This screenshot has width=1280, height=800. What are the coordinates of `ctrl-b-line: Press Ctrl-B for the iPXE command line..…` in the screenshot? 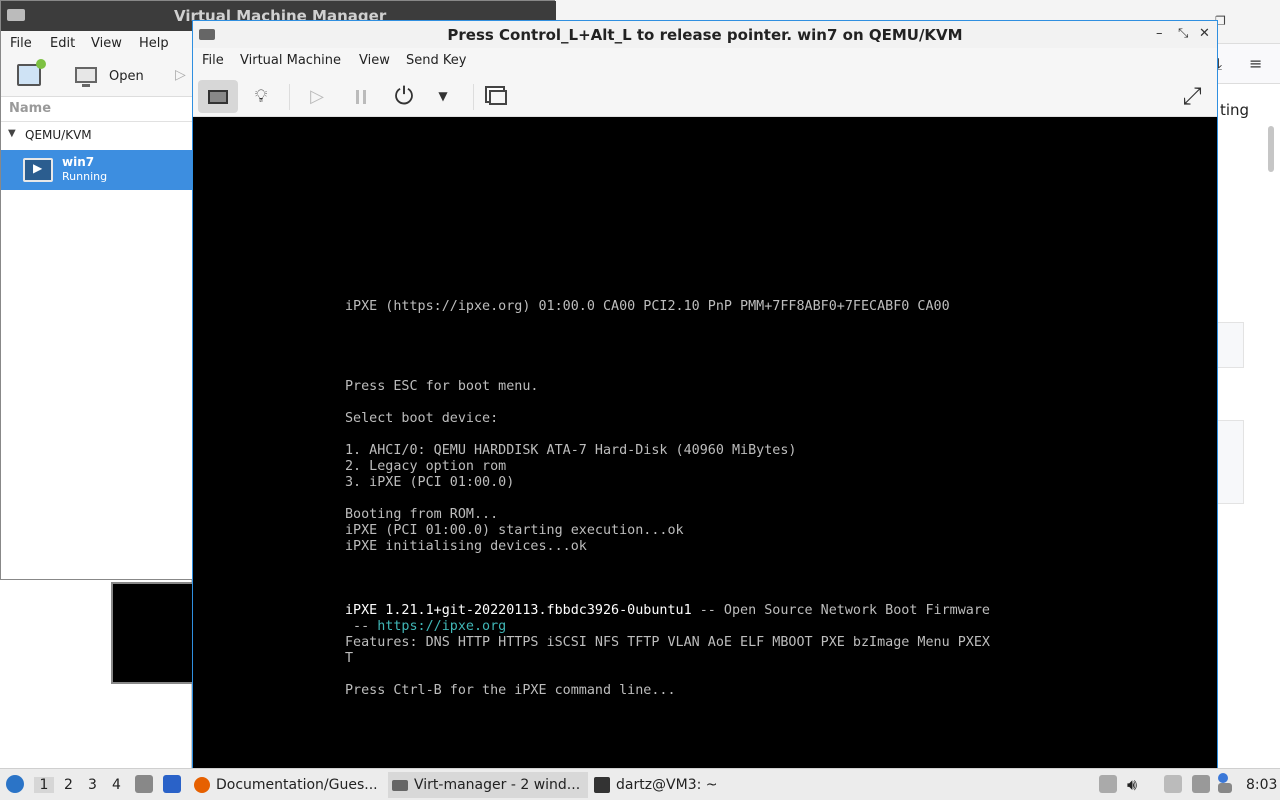 It's located at (510, 690).